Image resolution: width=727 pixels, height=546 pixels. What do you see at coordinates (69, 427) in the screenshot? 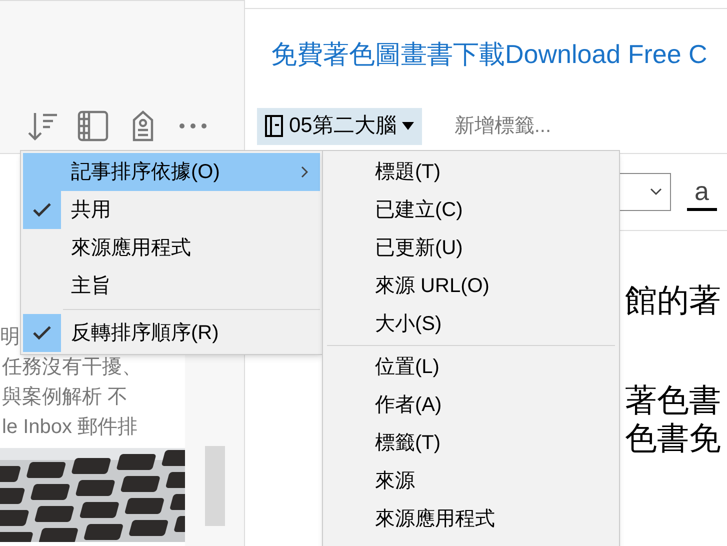
I see `note-snippet: le Inbox 郵件排` at bounding box center [69, 427].